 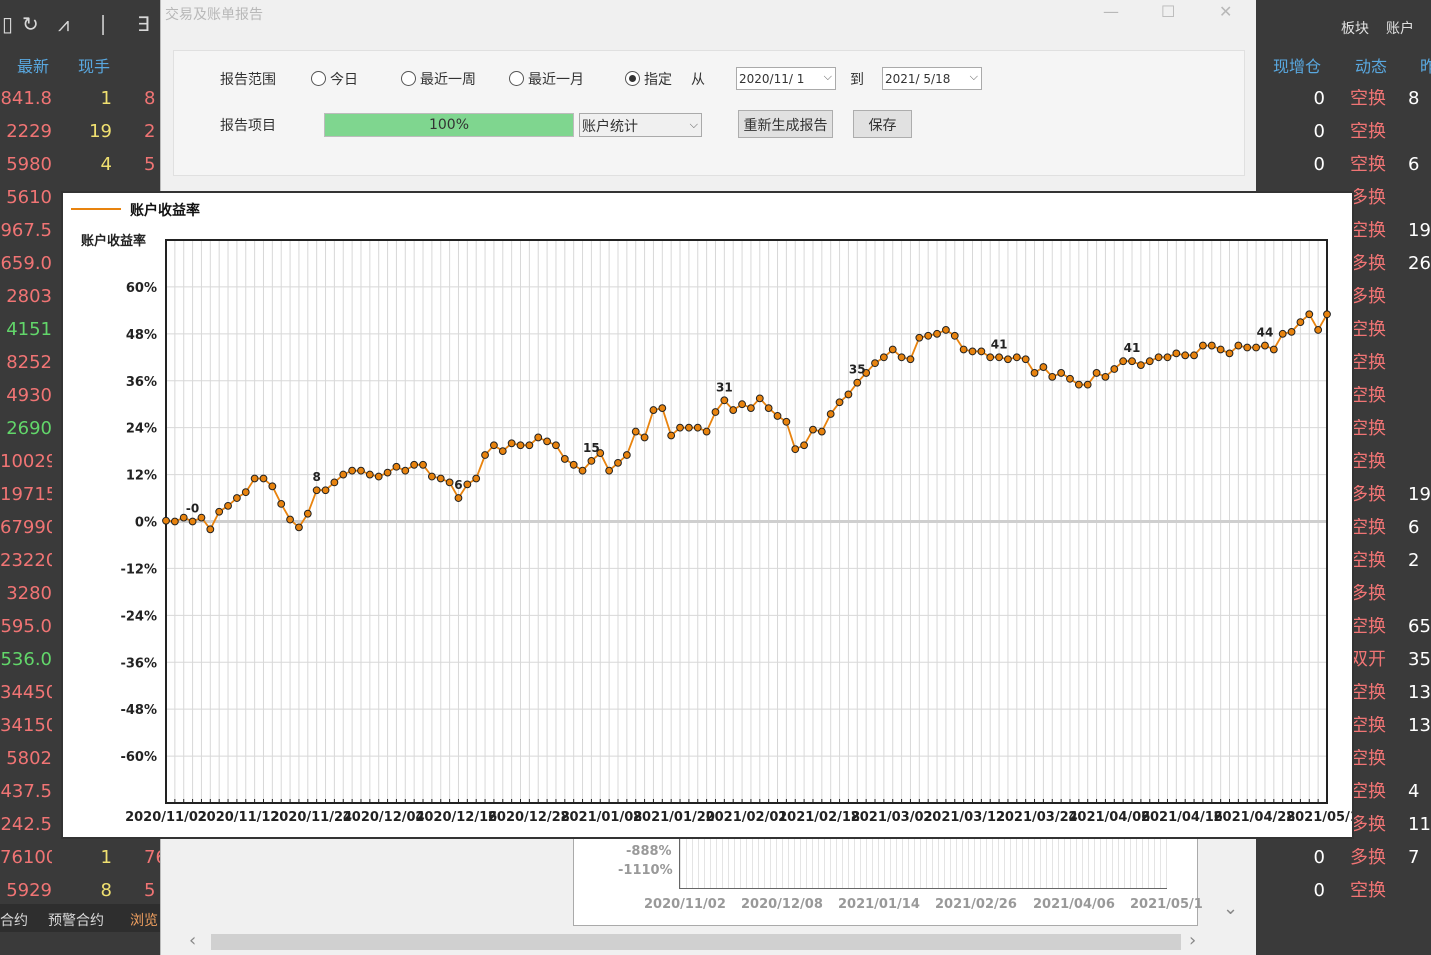 What do you see at coordinates (1230, 908) in the screenshot?
I see `scroll-down-icon: ⌄` at bounding box center [1230, 908].